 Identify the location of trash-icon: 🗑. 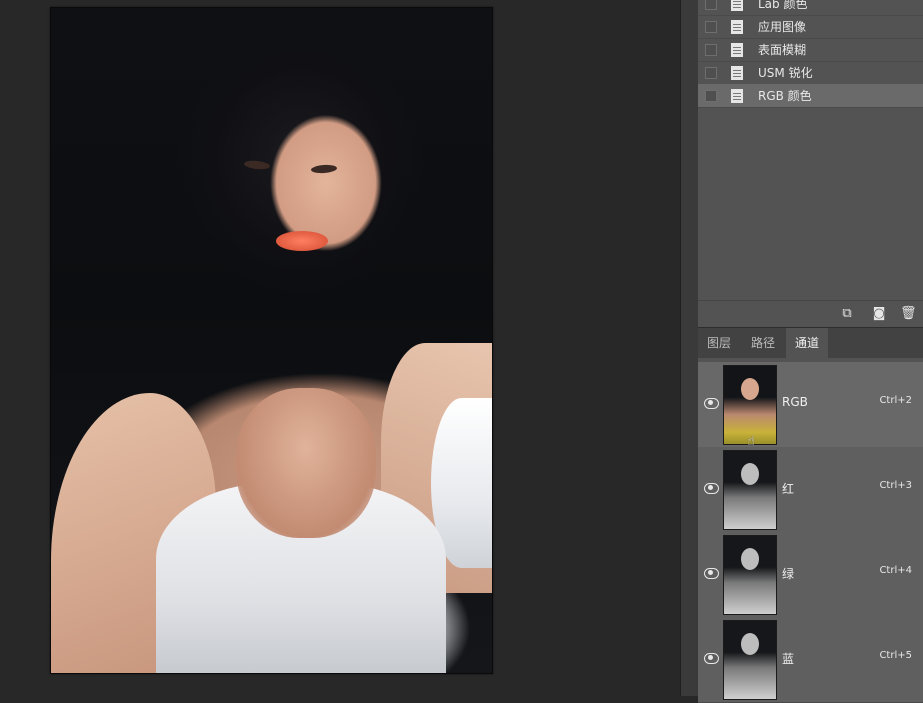
(908, 314).